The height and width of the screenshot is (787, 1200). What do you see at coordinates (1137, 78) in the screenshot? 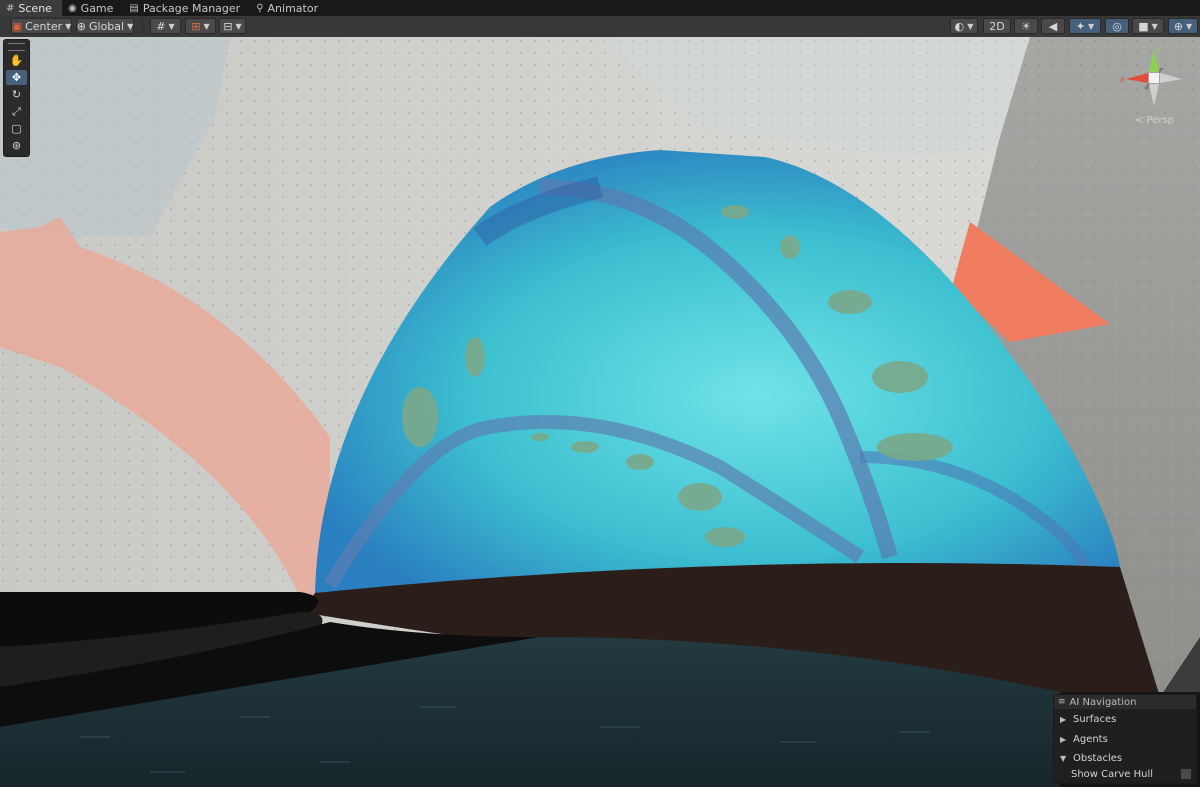
I see `gizmo-x-axis` at bounding box center [1137, 78].